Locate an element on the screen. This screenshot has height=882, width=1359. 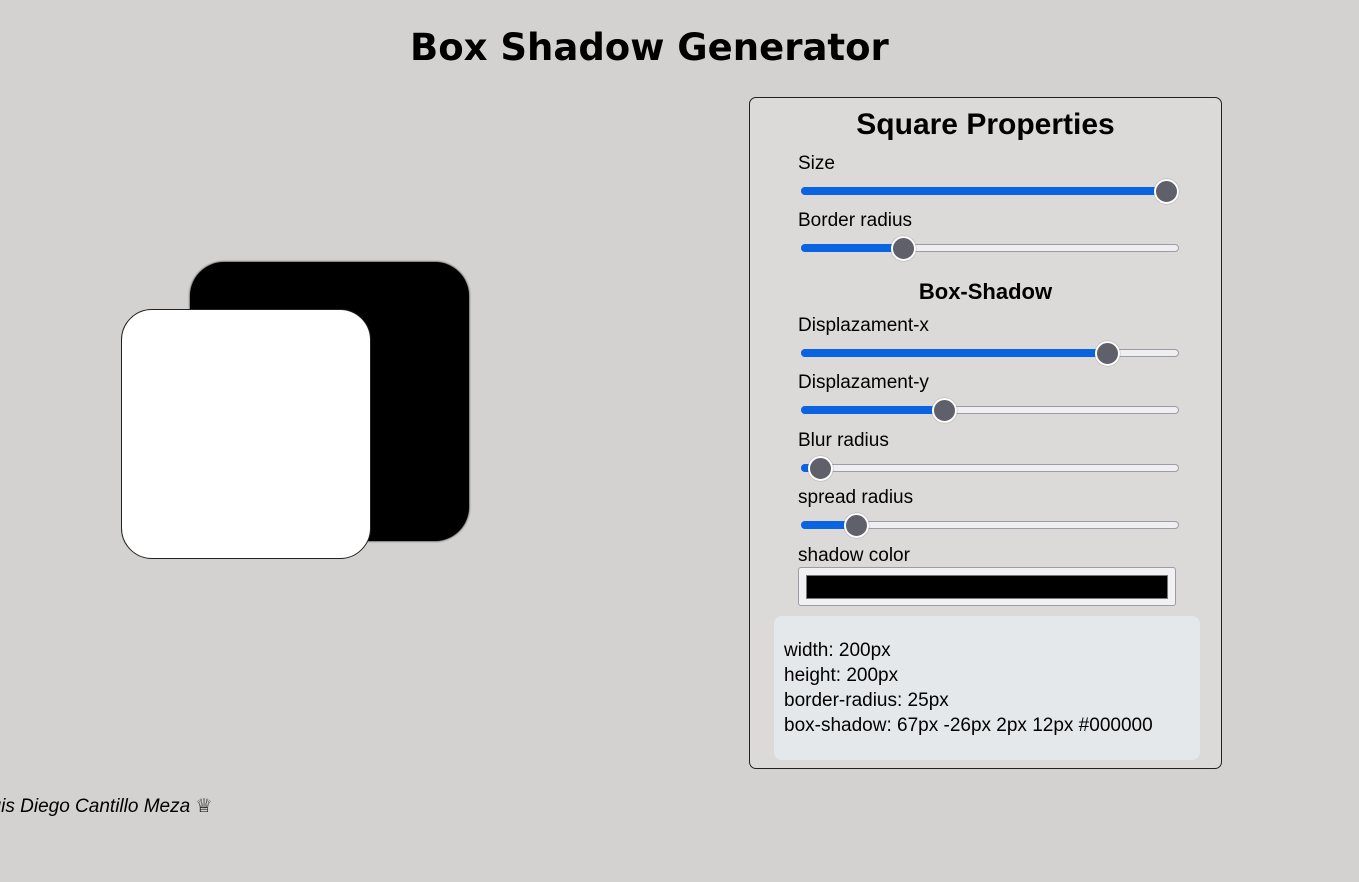
border-radius-slider-thumb is located at coordinates (903, 248).